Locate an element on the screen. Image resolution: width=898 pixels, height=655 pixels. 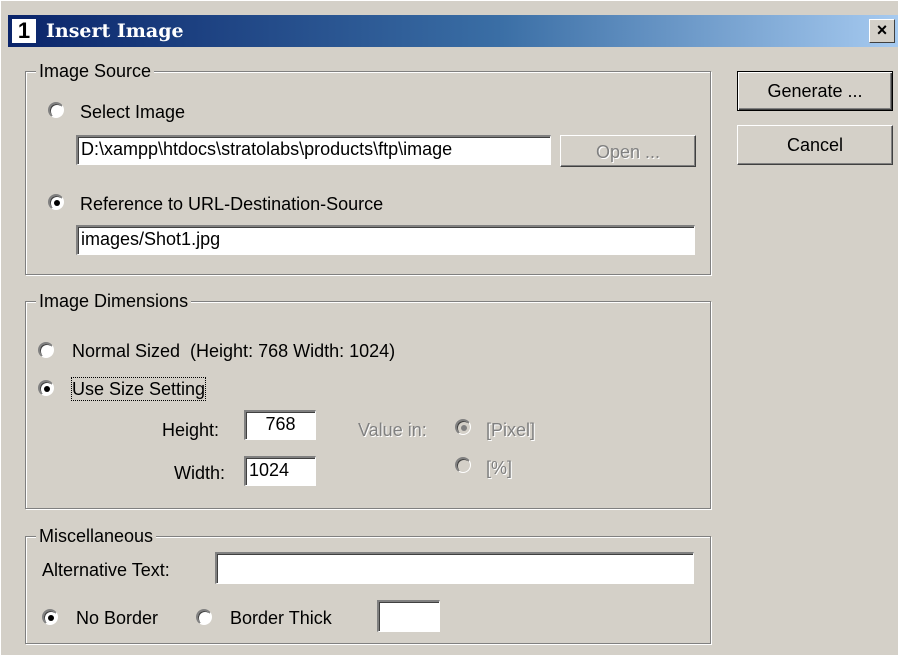
percent-unit-radio is located at coordinates (463, 465).